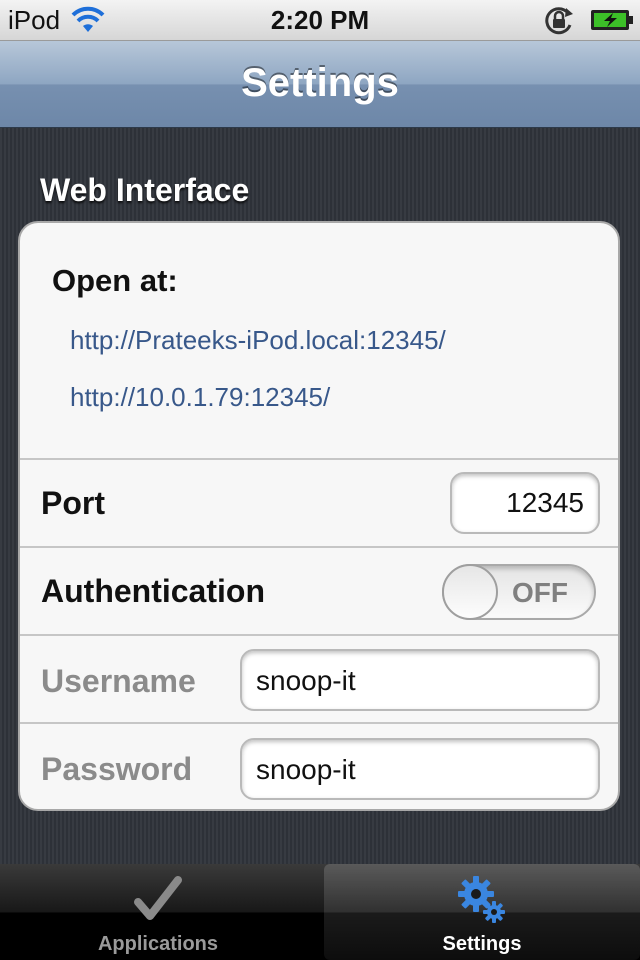 The width and height of the screenshot is (640, 960). Describe the element at coordinates (157, 944) in the screenshot. I see `tab-applications-label: Applications` at that location.